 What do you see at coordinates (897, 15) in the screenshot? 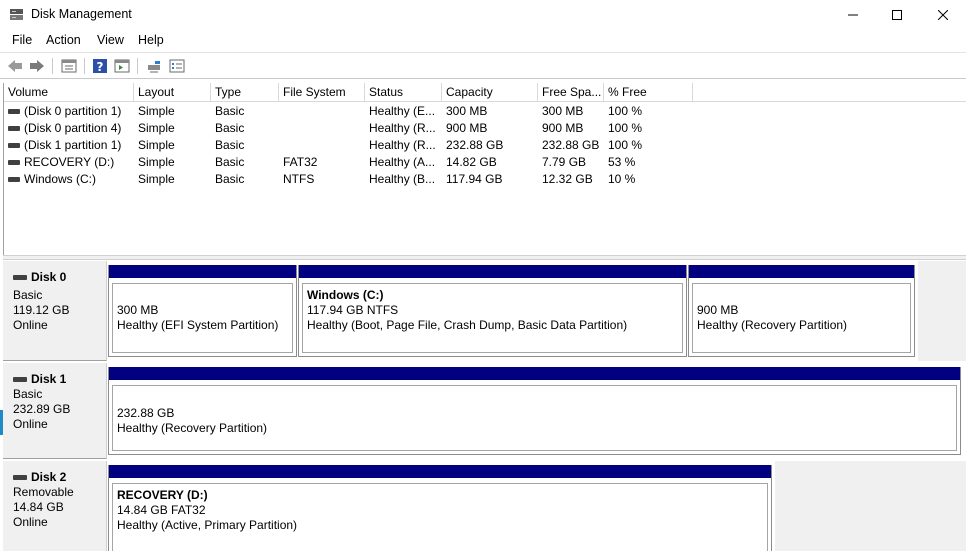
I see `maximize-button` at bounding box center [897, 15].